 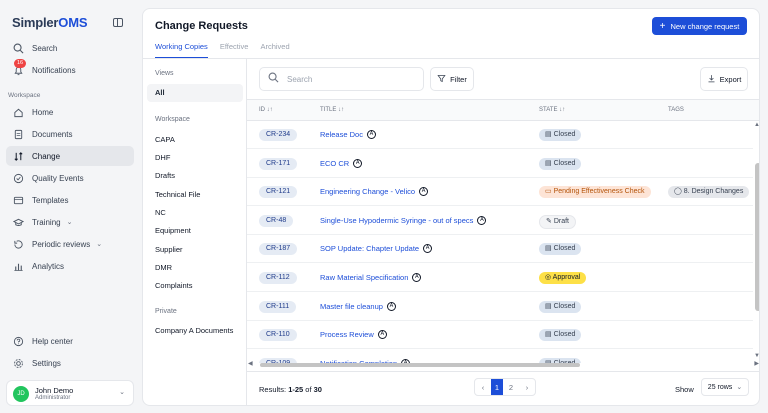 What do you see at coordinates (500, 164) in the screenshot?
I see `table-row: CR-171 ECO CR A ▤ Closed` at bounding box center [500, 164].